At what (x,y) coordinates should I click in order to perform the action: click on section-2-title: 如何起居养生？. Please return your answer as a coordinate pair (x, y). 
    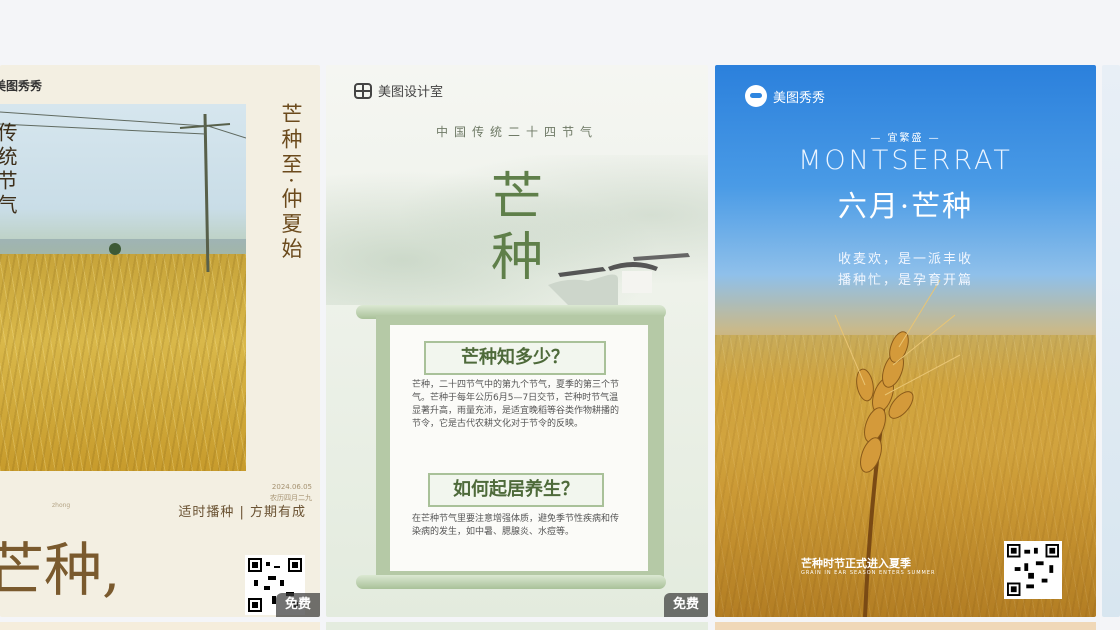
    Looking at the image, I should click on (516, 490).